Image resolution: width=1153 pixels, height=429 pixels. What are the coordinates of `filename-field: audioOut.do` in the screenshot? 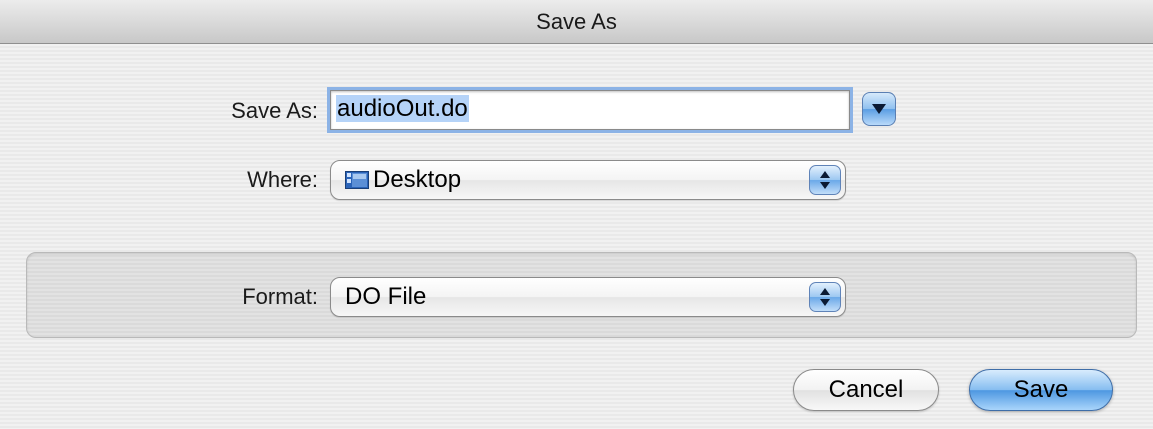 It's located at (590, 110).